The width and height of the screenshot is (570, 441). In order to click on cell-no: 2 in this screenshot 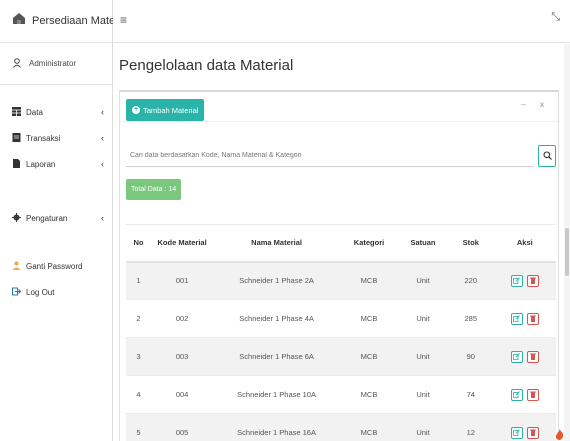, I will do `click(138, 318)`.